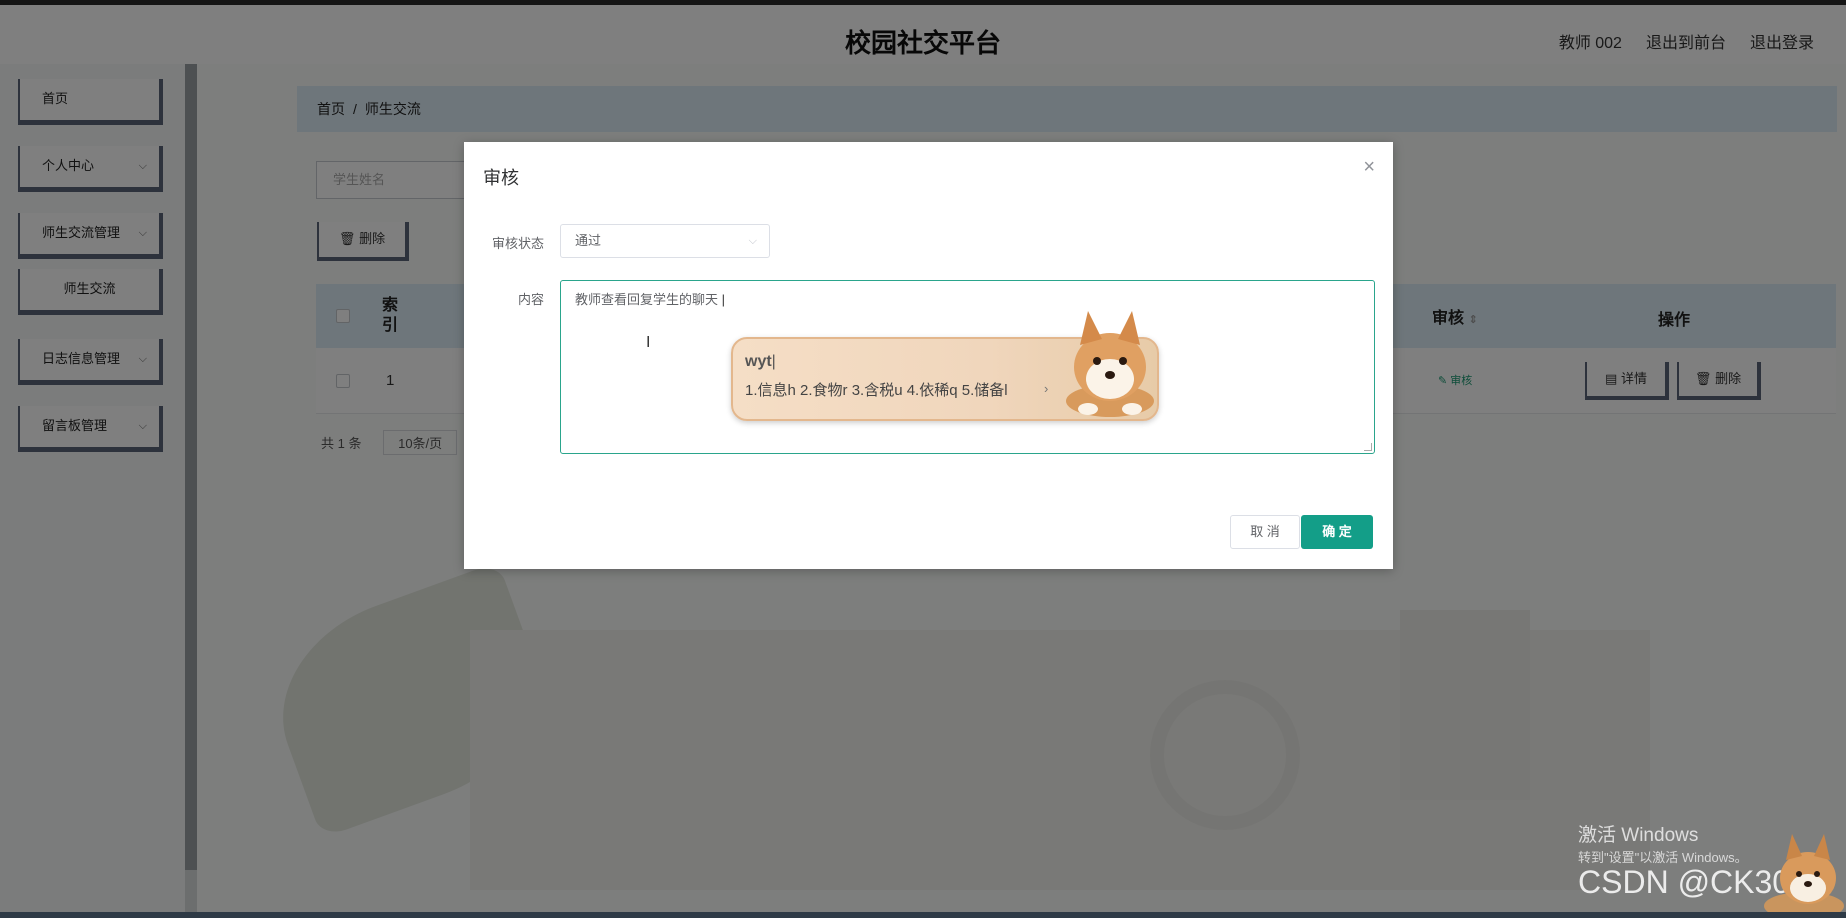 The image size is (1846, 918). Describe the element at coordinates (1265, 532) in the screenshot. I see `cancel-button: 取 消` at that location.